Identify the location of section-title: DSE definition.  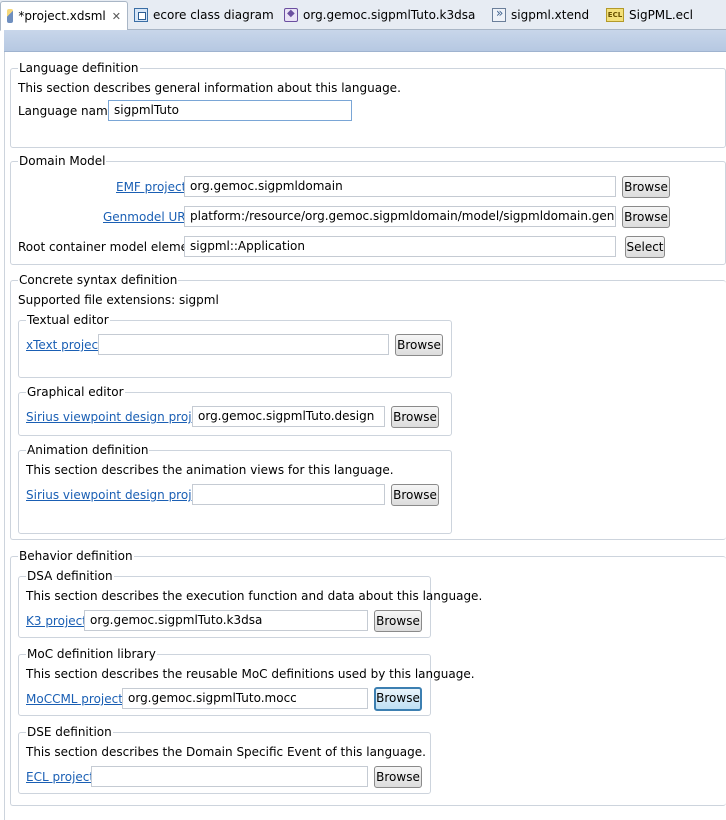
(69, 732).